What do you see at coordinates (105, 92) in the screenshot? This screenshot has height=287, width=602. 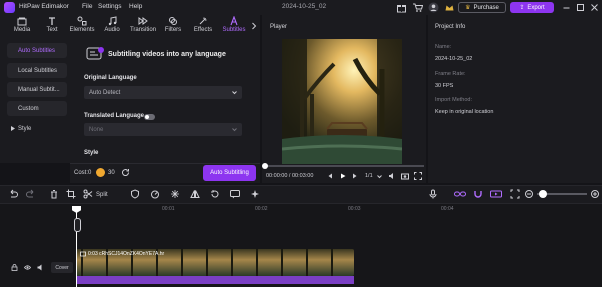 I see `original-language-value: Auto Detect` at bounding box center [105, 92].